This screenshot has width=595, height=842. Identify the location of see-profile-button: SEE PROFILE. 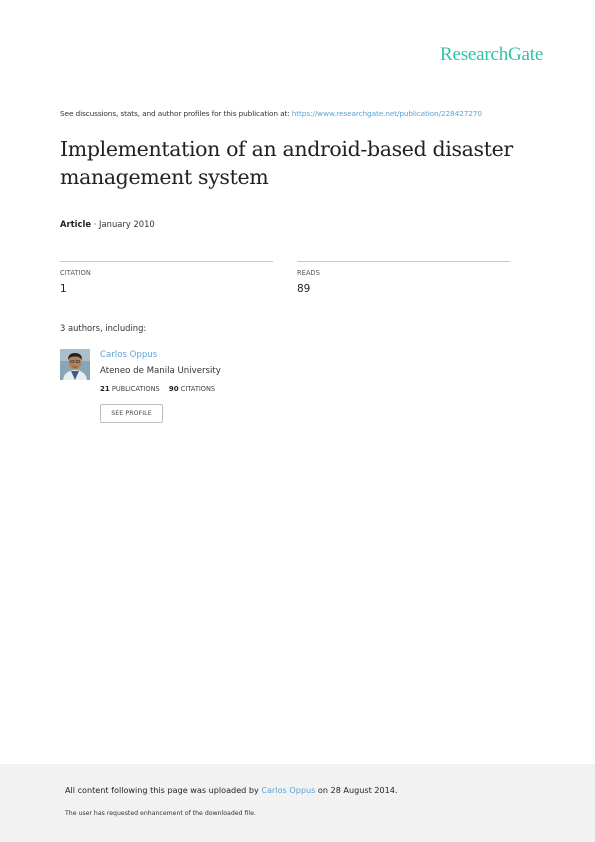
(131, 413).